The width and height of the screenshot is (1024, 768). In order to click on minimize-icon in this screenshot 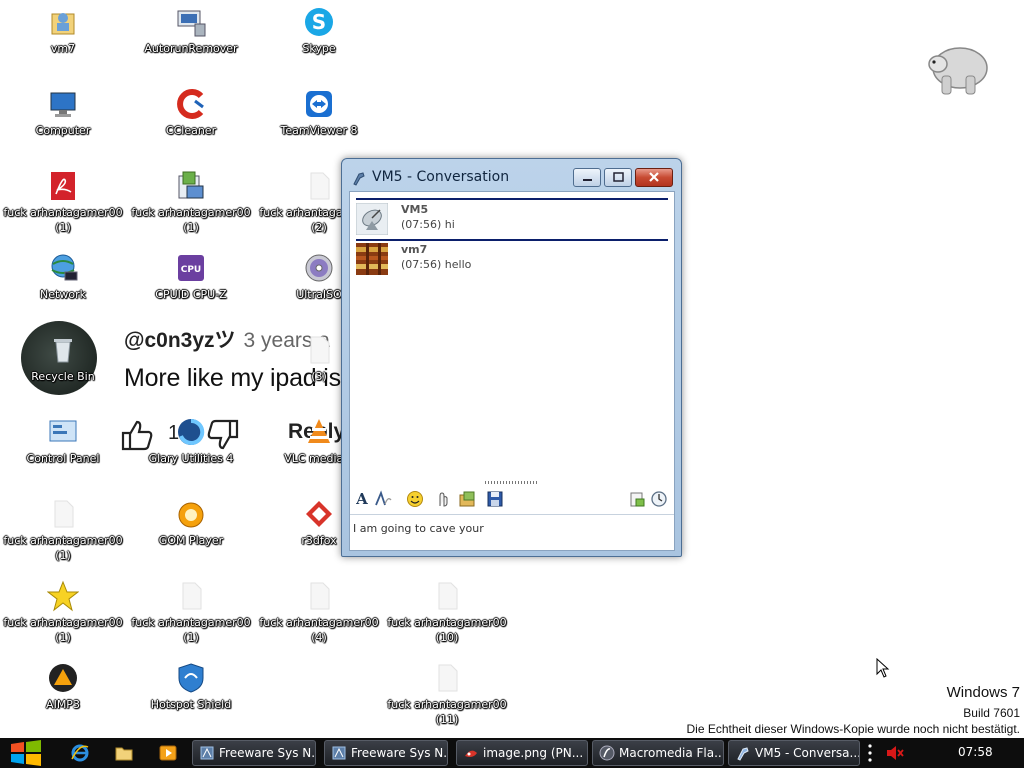, I will do `click(587, 180)`.